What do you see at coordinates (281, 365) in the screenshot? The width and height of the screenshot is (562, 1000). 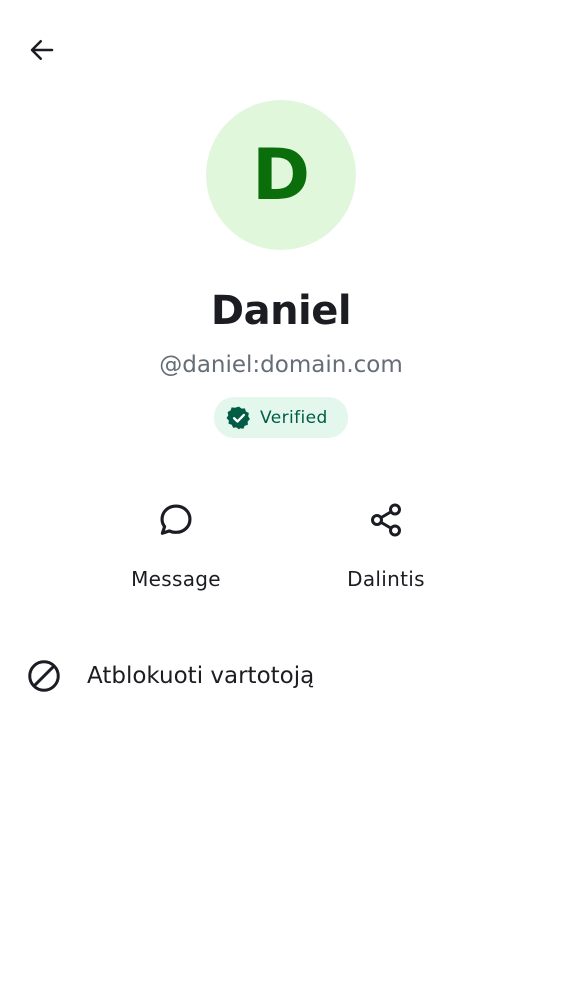 I see `user-id: @daniel:domain.com` at bounding box center [281, 365].